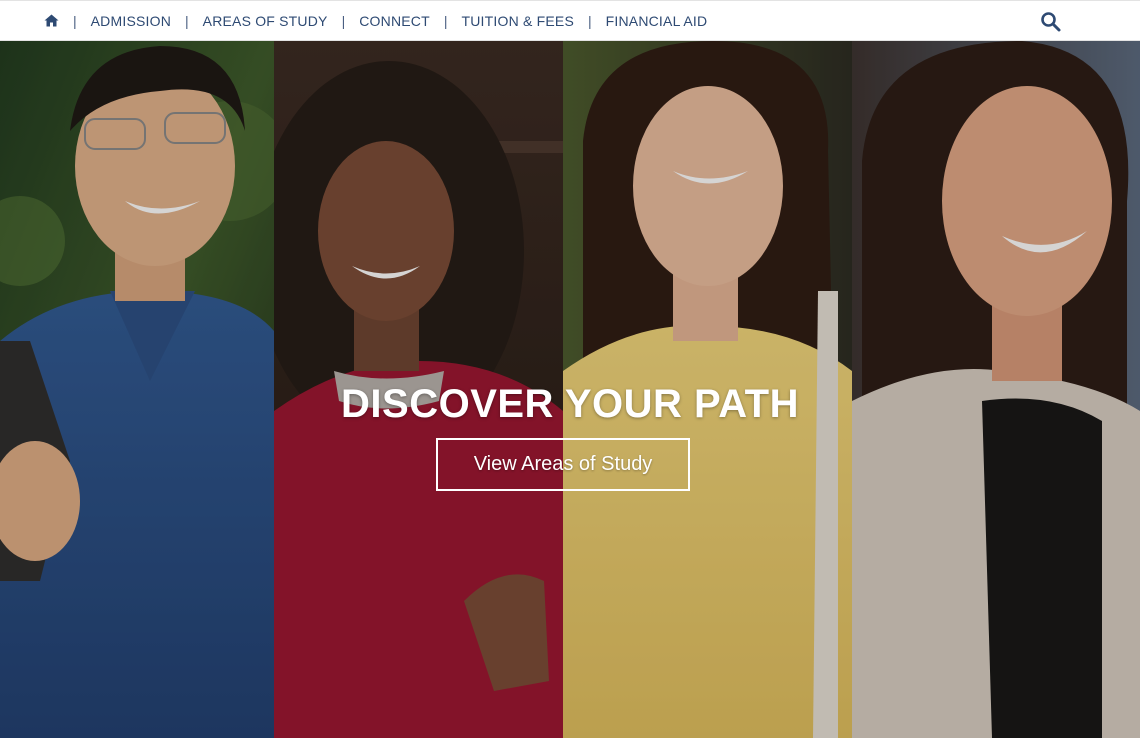 Image resolution: width=1140 pixels, height=738 pixels. I want to click on nav-item-admission: ADMISSION, so click(131, 21).